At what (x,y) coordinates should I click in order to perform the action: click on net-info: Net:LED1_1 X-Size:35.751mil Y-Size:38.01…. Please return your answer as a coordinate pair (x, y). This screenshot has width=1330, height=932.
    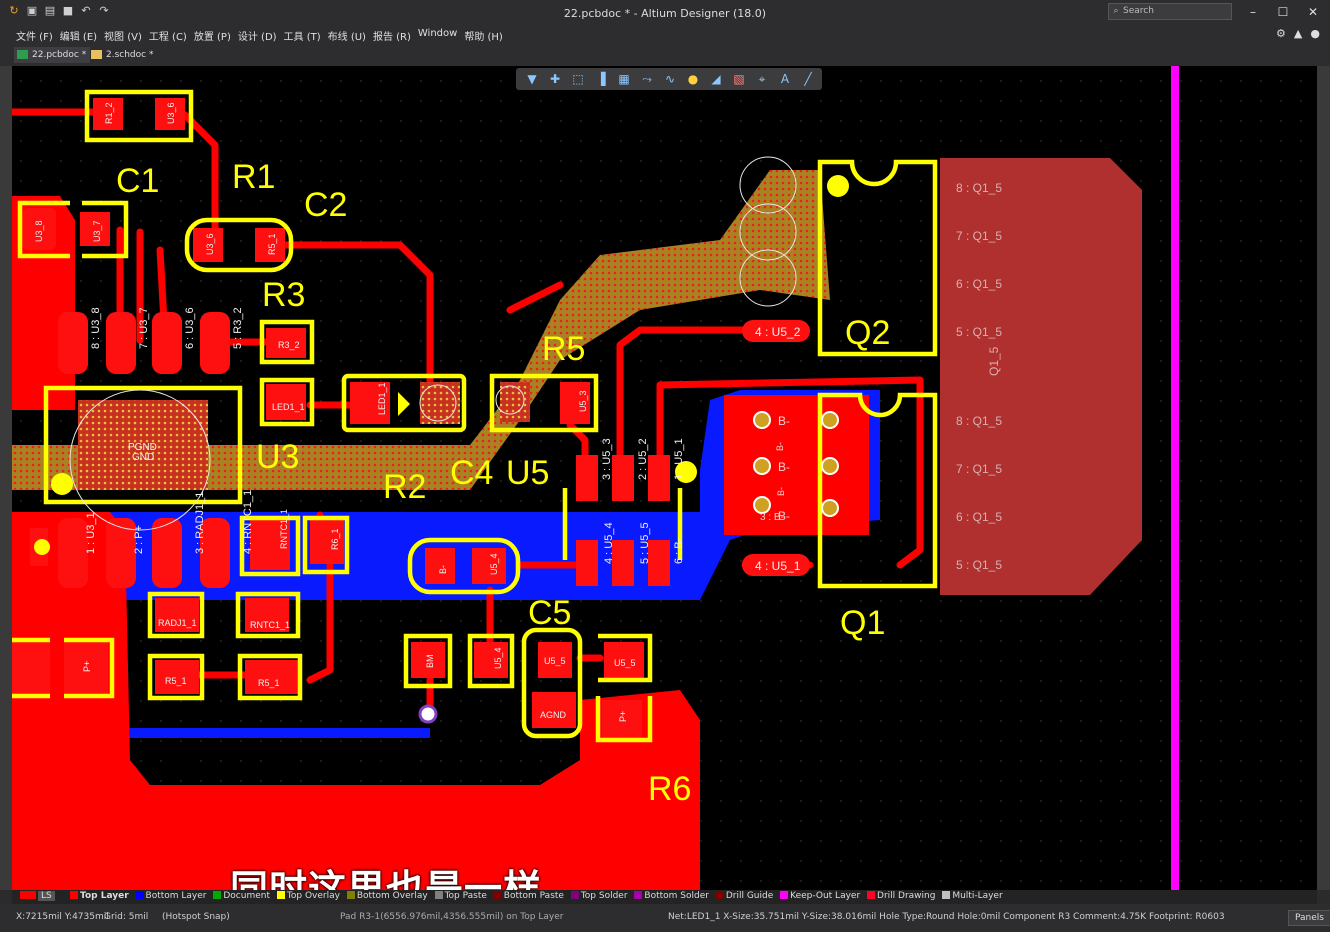
    Looking at the image, I should click on (946, 917).